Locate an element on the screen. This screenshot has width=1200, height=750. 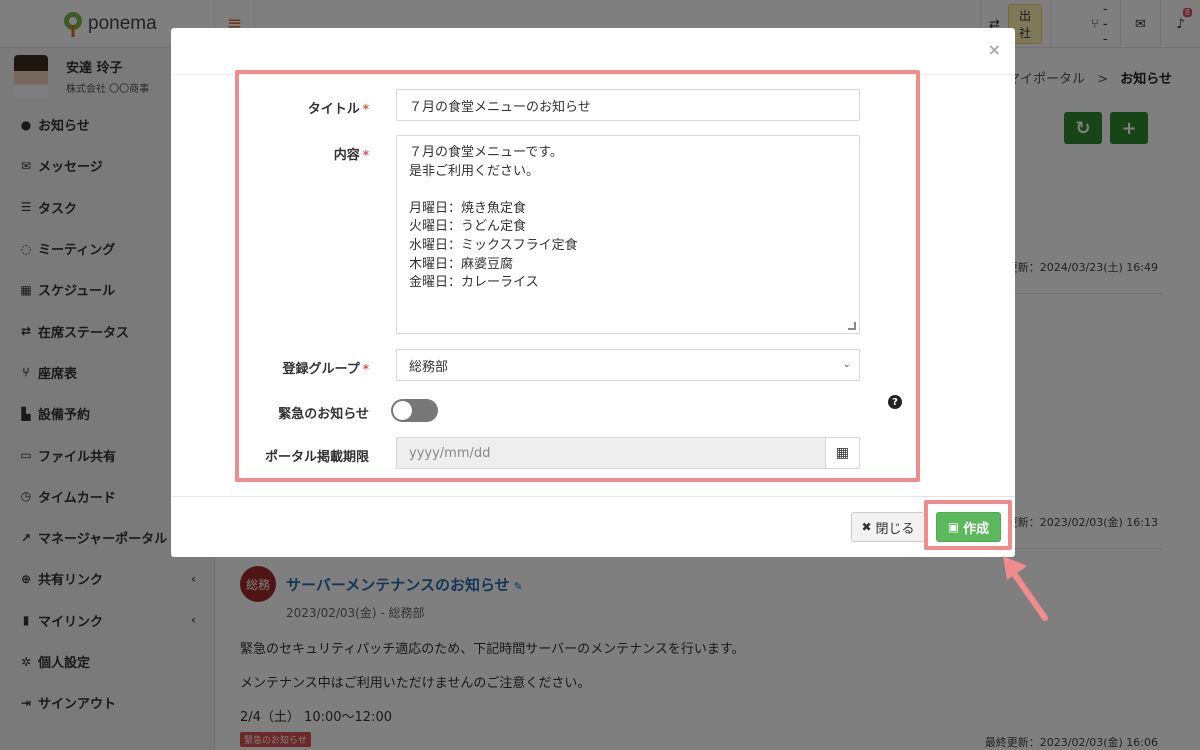
close-button: ✖ 閉じる is located at coordinates (888, 527).